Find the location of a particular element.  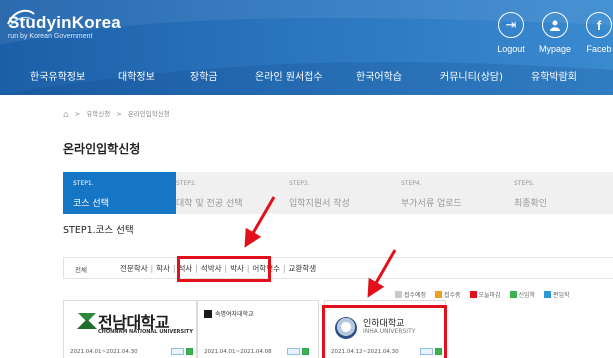

logout-icon: ⇥ is located at coordinates (511, 25).